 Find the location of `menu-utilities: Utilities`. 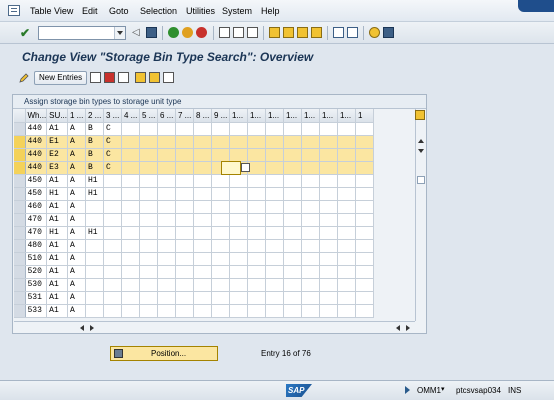

menu-utilities: Utilities is located at coordinates (200, 11).